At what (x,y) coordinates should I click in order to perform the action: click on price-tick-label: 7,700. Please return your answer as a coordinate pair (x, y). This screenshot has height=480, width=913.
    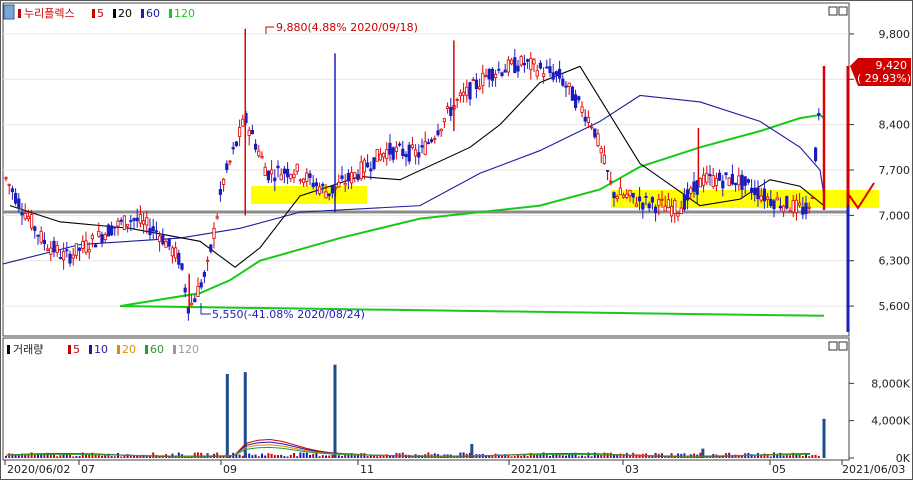
    Looking at the image, I should click on (895, 170).